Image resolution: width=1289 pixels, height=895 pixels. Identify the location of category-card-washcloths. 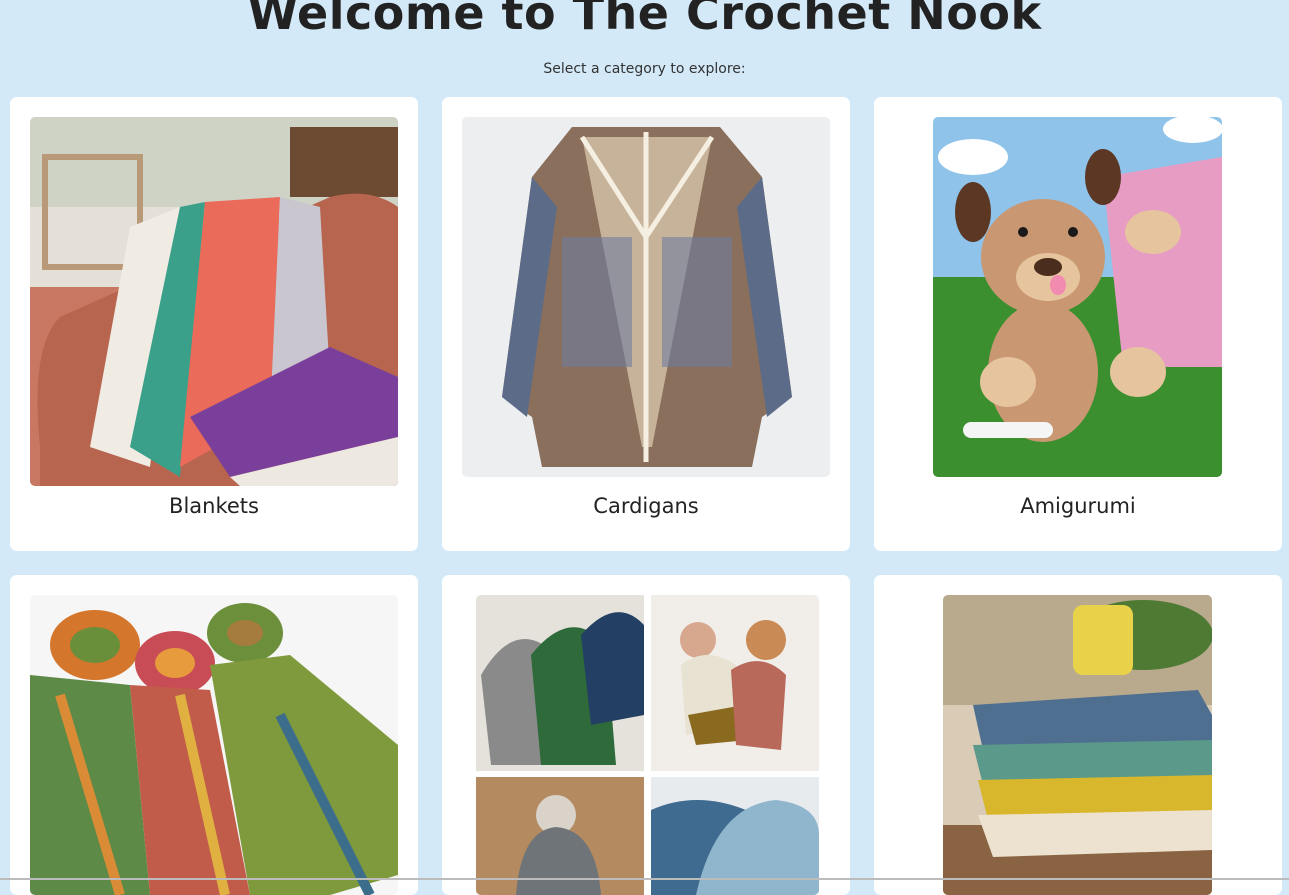
(1078, 735).